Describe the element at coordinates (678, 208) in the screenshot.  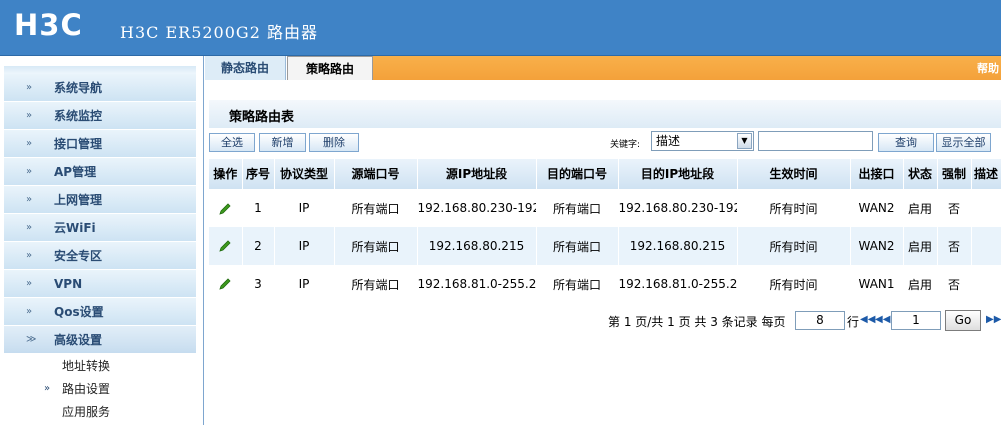
I see `cell-dst-ip: 192.168.80.230-192` at that location.